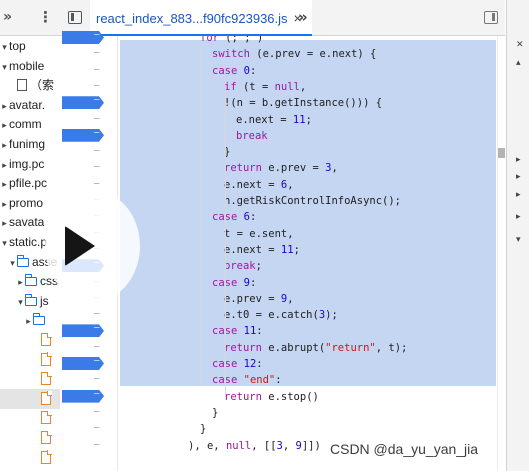 This screenshot has width=529, height=471. I want to click on video-play-overlay, so click(92, 246).